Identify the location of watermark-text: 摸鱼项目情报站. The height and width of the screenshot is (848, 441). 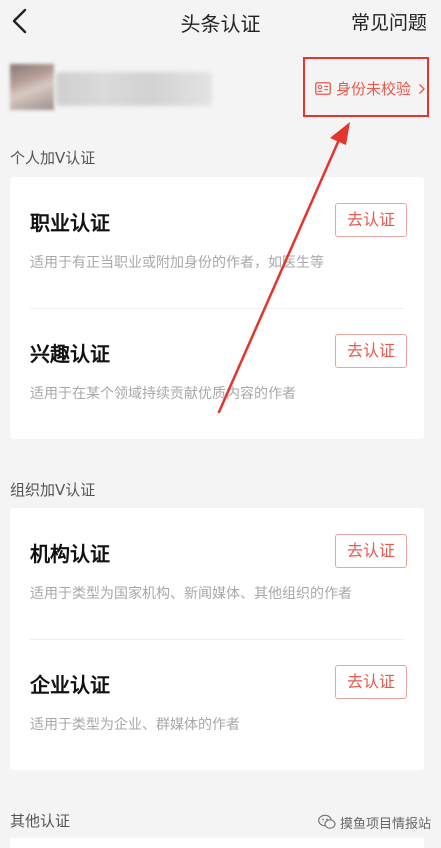
(386, 824).